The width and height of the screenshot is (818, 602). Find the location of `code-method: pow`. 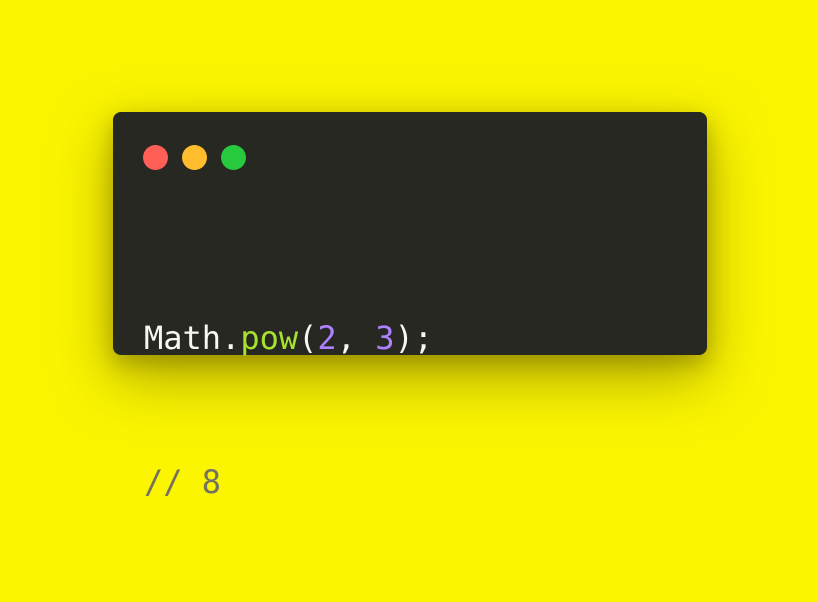

code-method: pow is located at coordinates (269, 338).